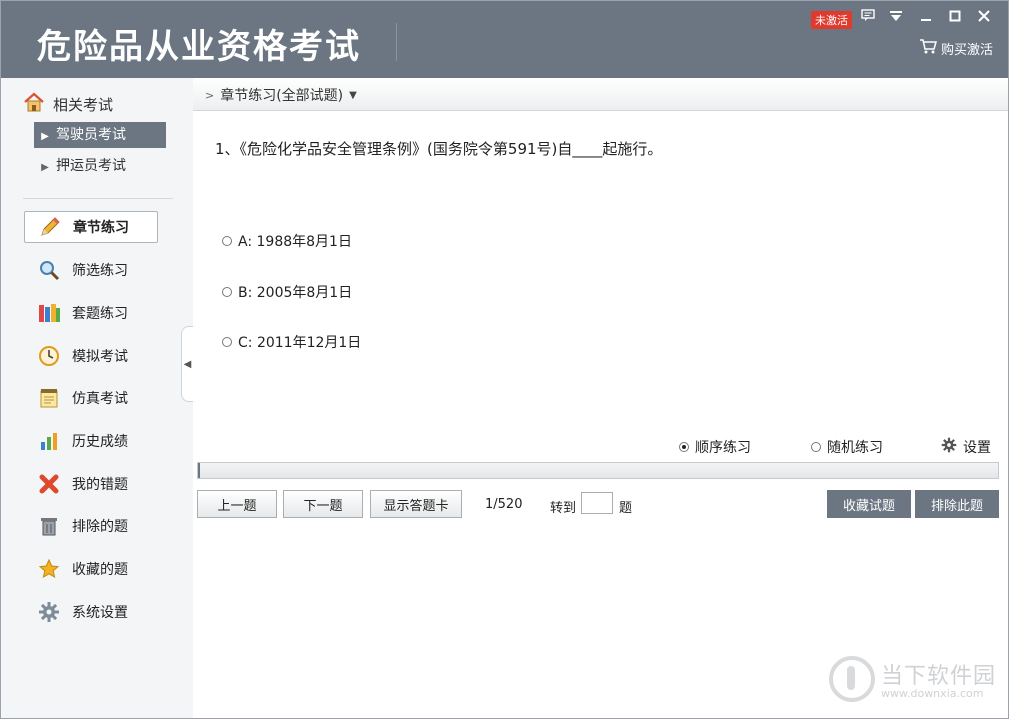  I want to click on breadcrumb: > 章节练习(全部试题) ▼, so click(281, 95).